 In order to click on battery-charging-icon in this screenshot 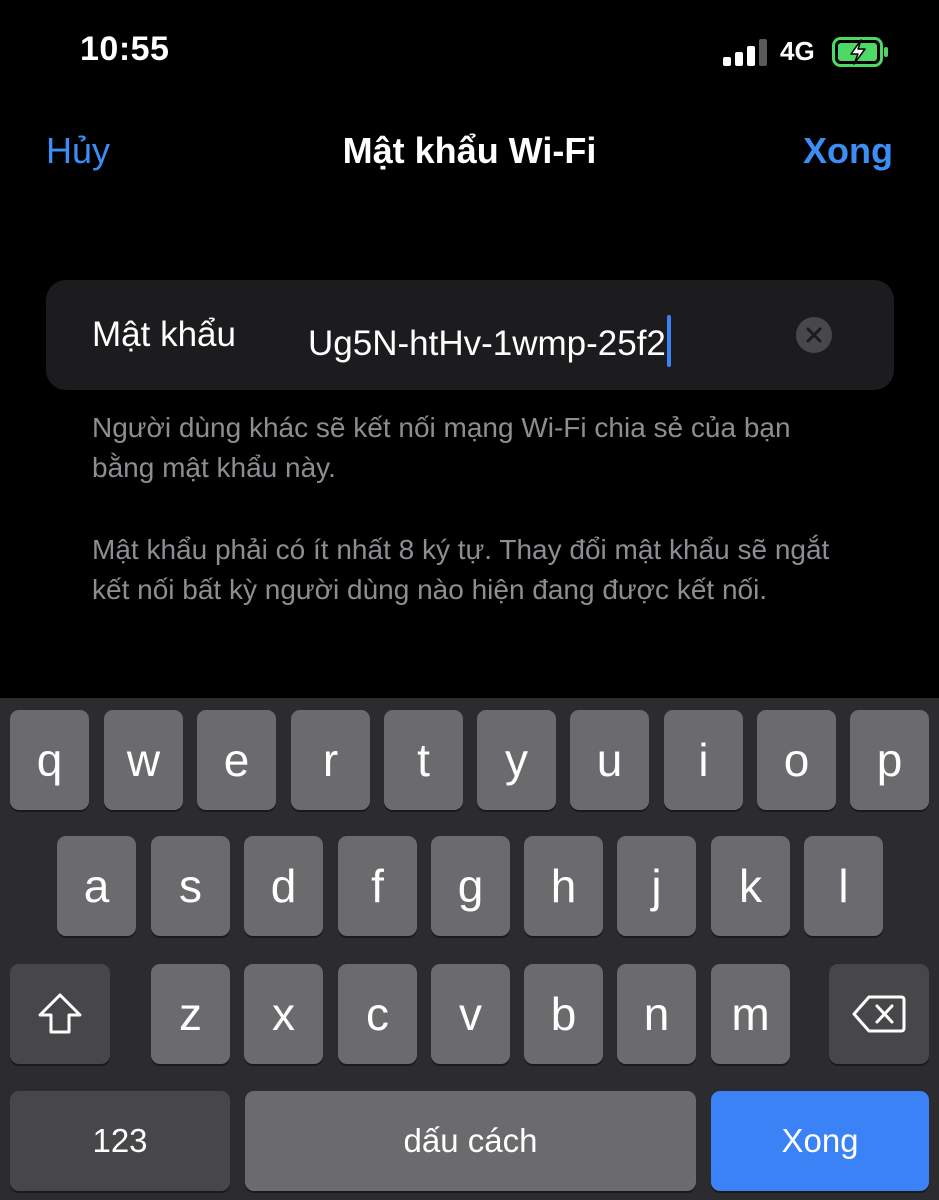, I will do `click(860, 52)`.